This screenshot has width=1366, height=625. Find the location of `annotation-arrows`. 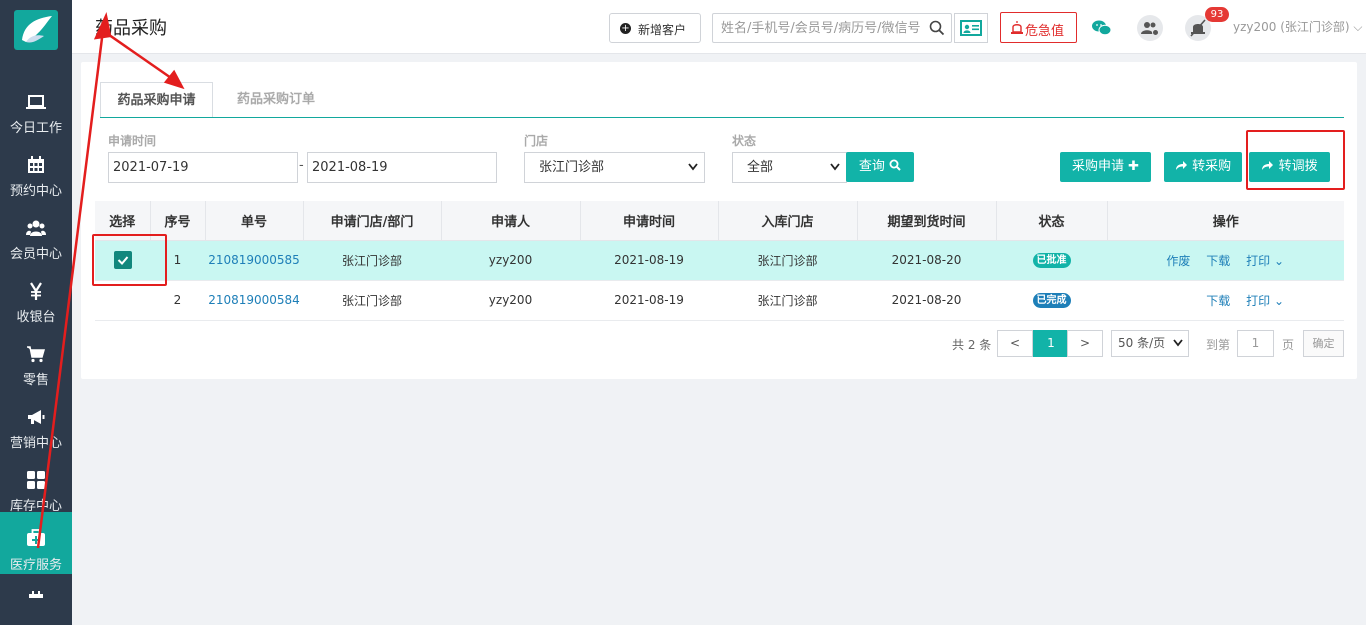

annotation-arrows is located at coordinates (110, 280).